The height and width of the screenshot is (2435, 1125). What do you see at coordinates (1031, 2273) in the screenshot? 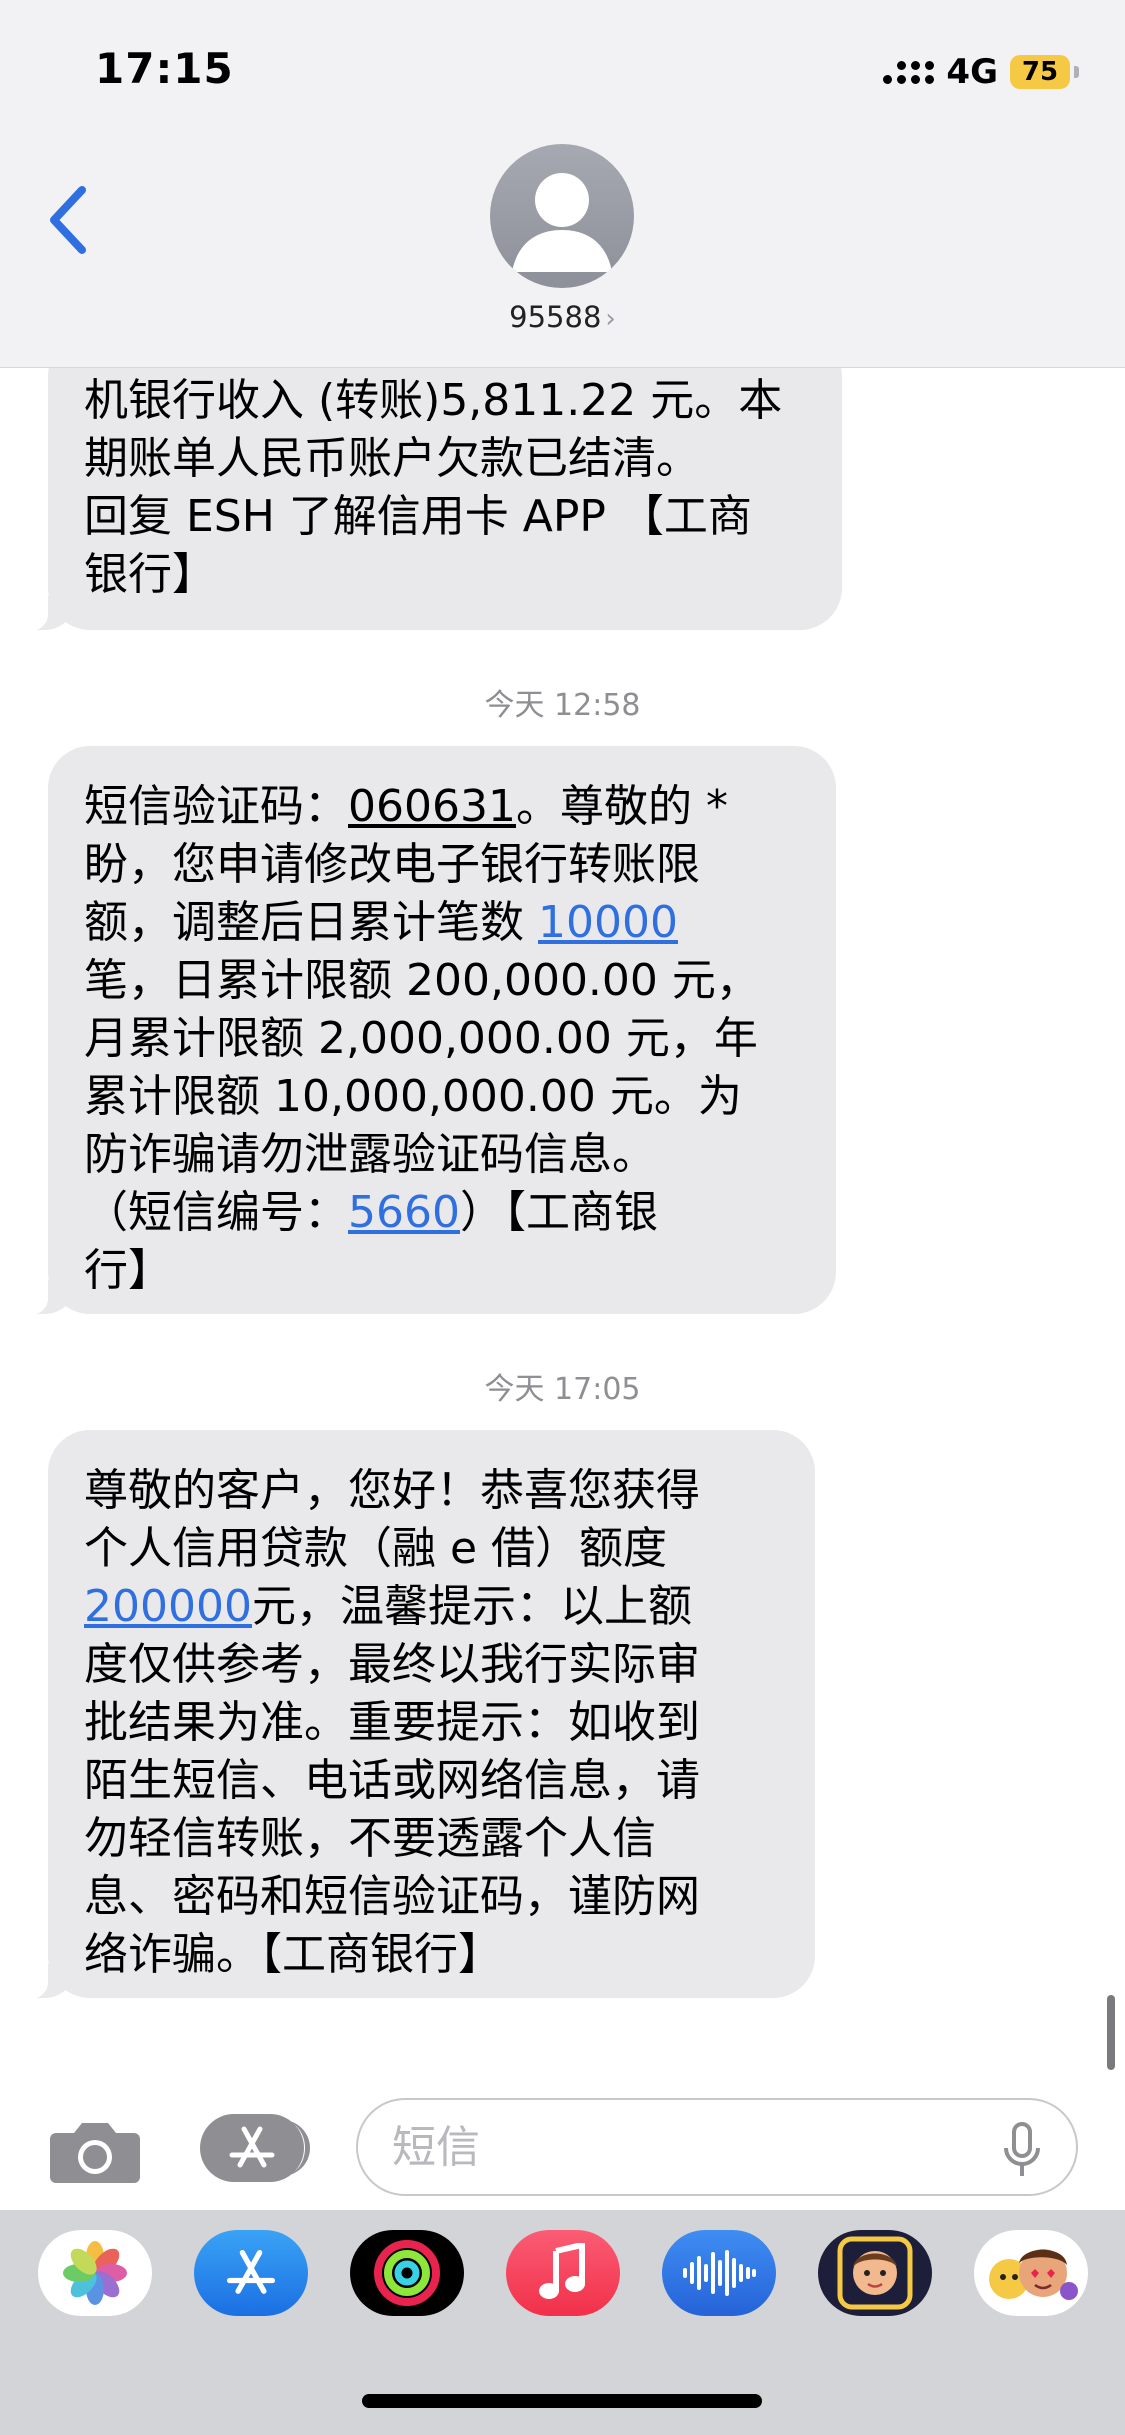
I see `memoji-stickers-icon` at bounding box center [1031, 2273].